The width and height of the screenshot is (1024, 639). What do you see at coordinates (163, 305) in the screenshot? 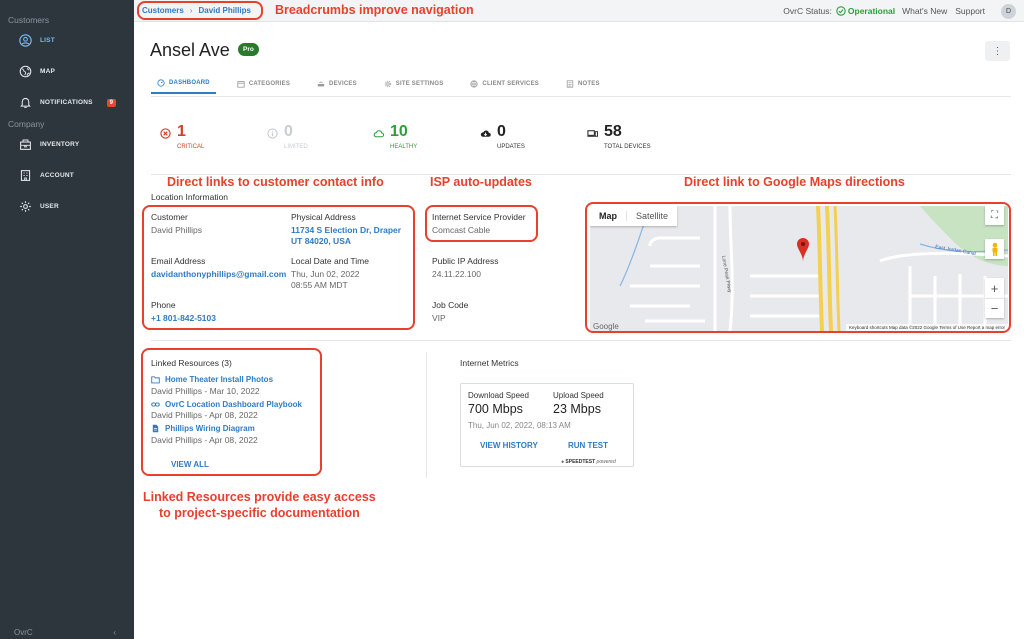
I see `phone-label: Phone` at bounding box center [163, 305].